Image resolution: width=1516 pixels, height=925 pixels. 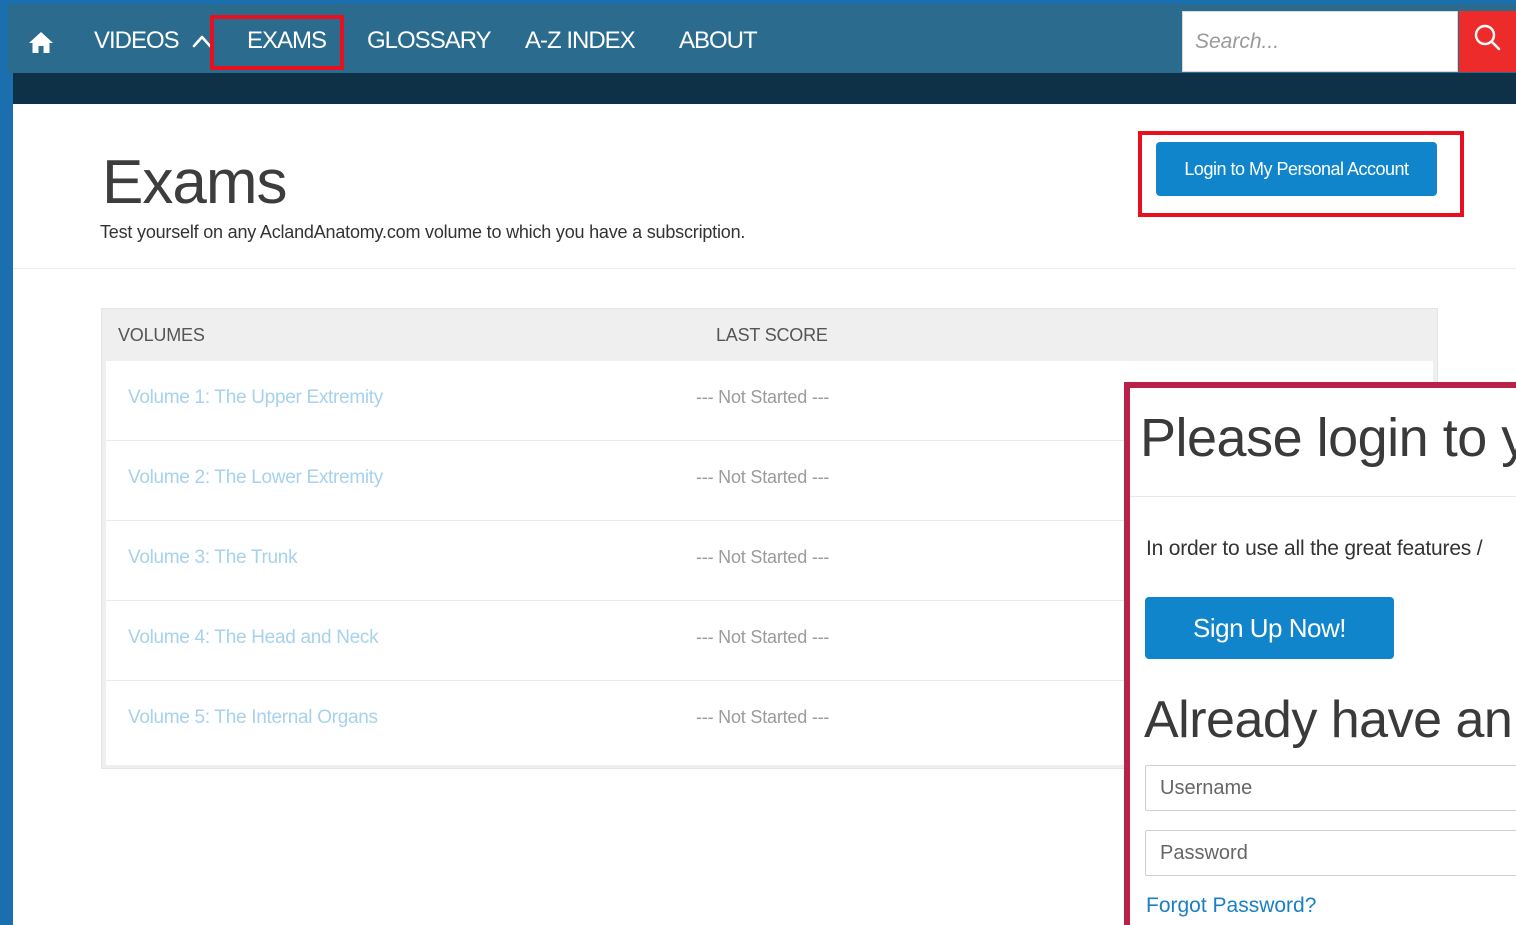 What do you see at coordinates (429, 41) in the screenshot?
I see `nav-glossary: GLOSSARY` at bounding box center [429, 41].